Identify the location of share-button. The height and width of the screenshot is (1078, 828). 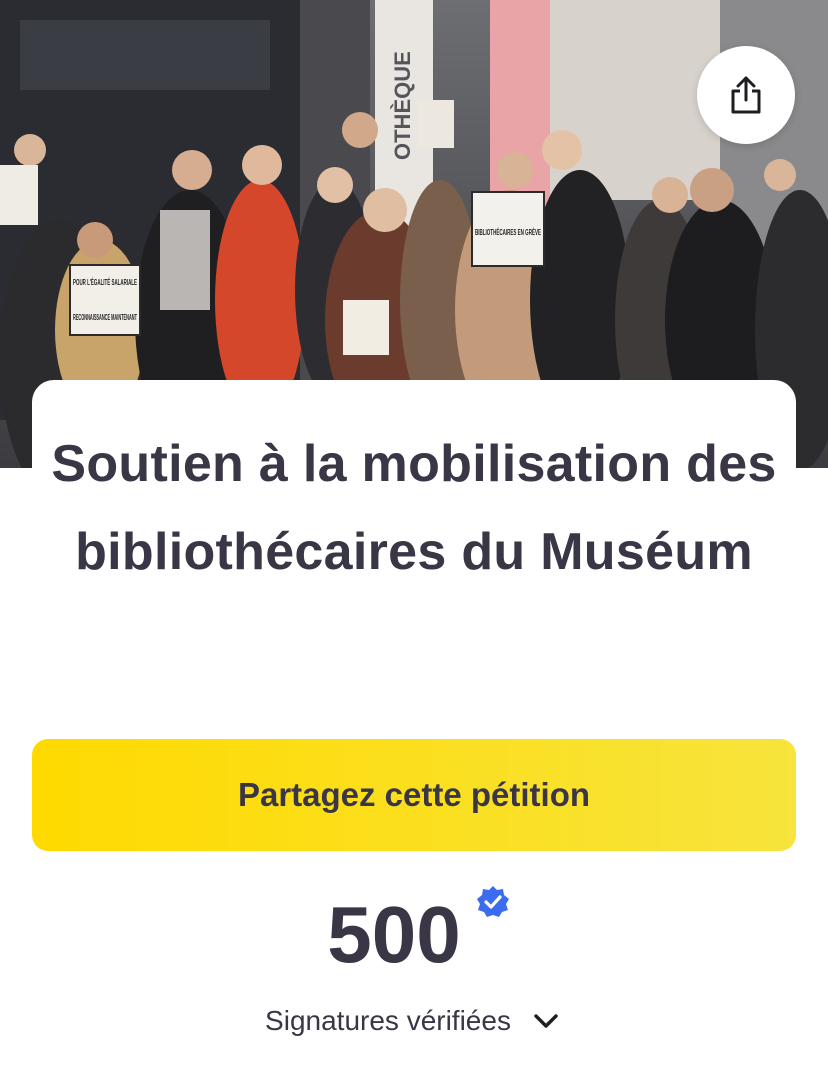
(746, 95).